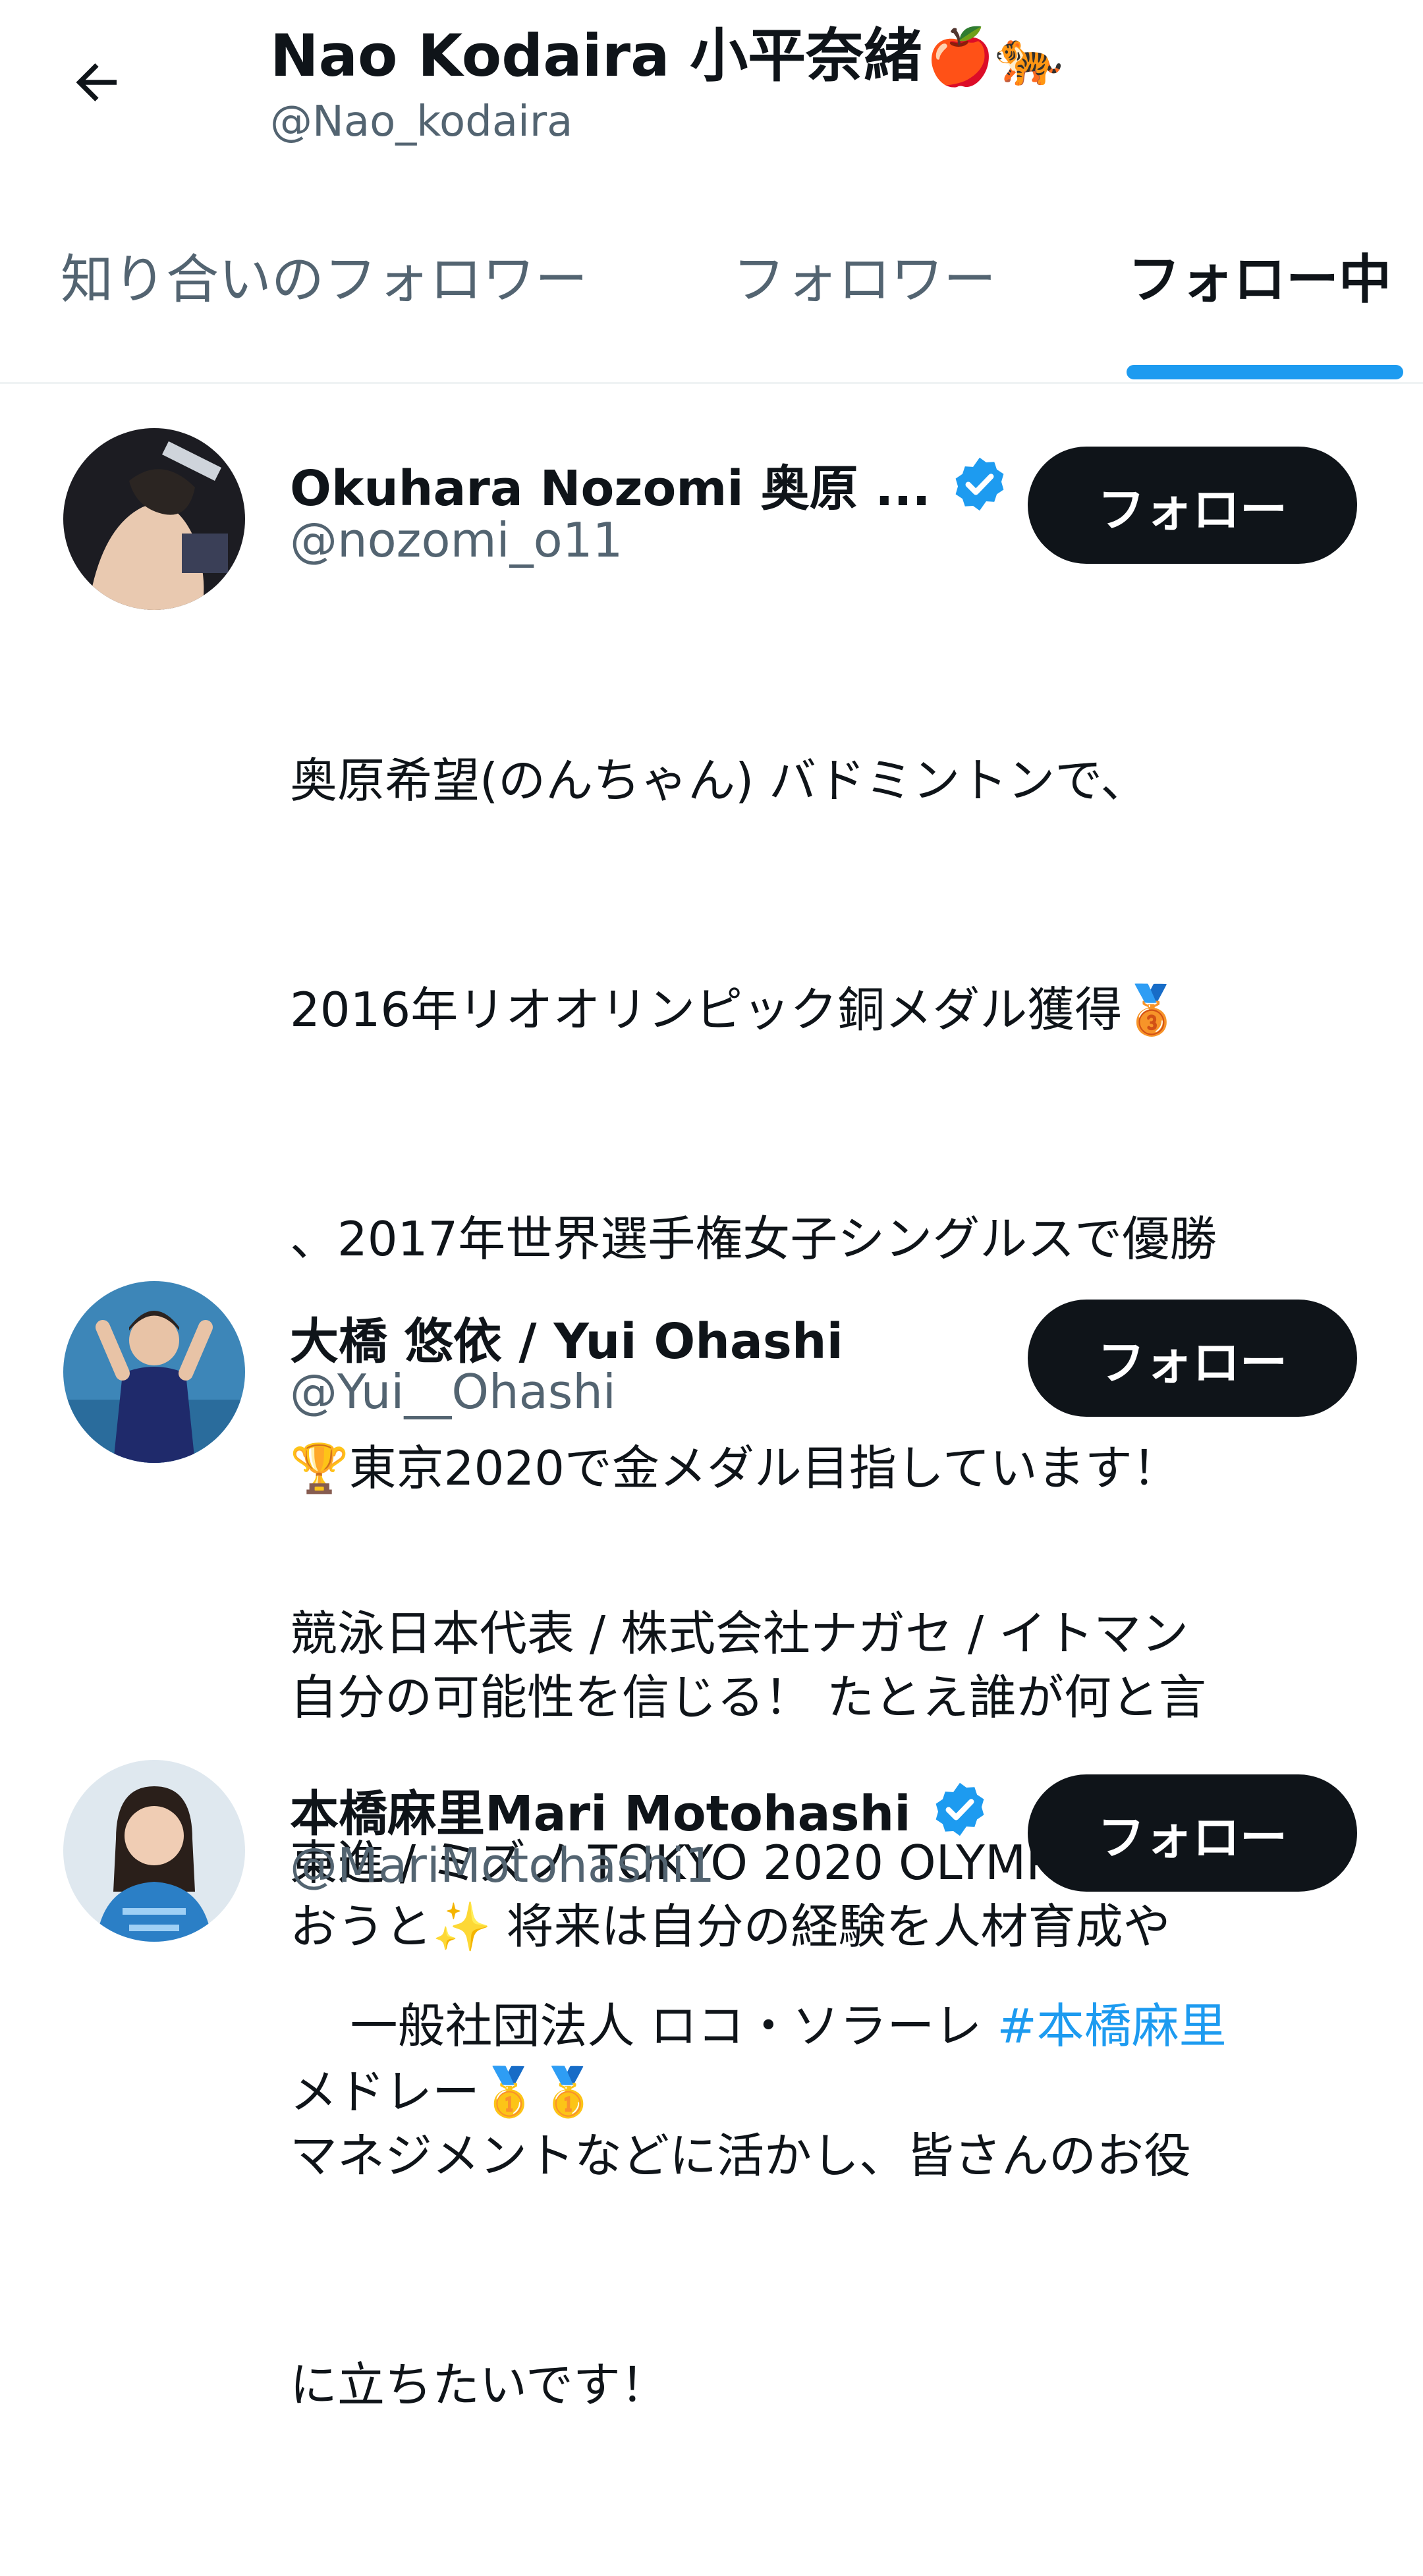 This screenshot has height=2576, width=1423. I want to click on tab-following: フォロー中, so click(1259, 280).